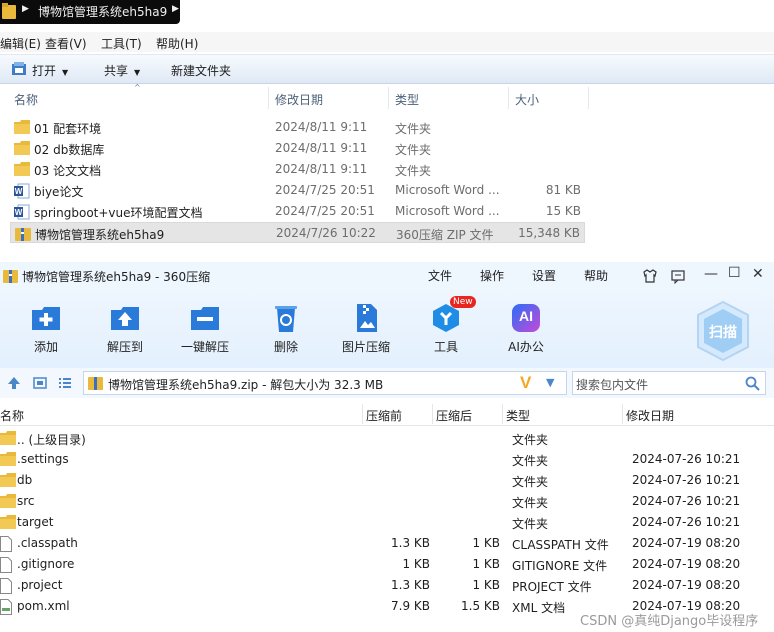 Image resolution: width=774 pixels, height=632 pixels. I want to click on image-compress-button: 图片压缩, so click(366, 325).